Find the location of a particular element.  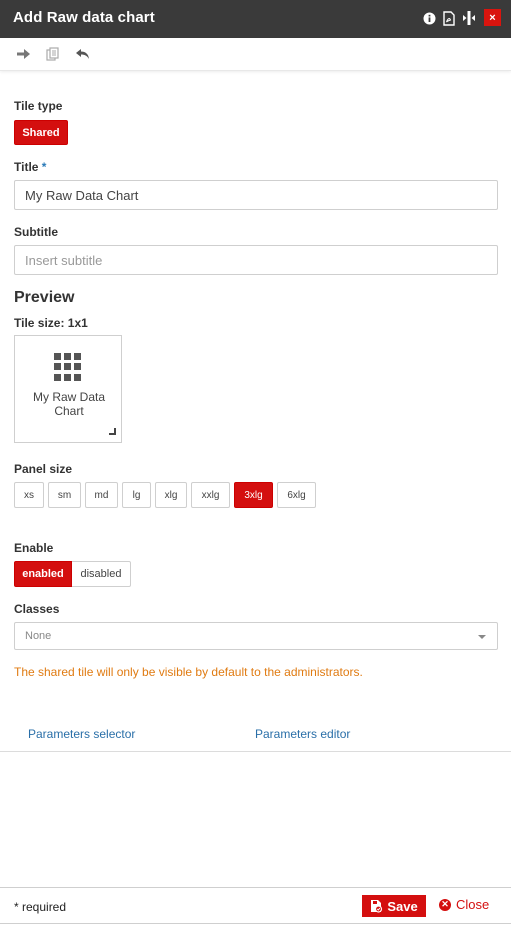

close-button-label: Close is located at coordinates (473, 904).